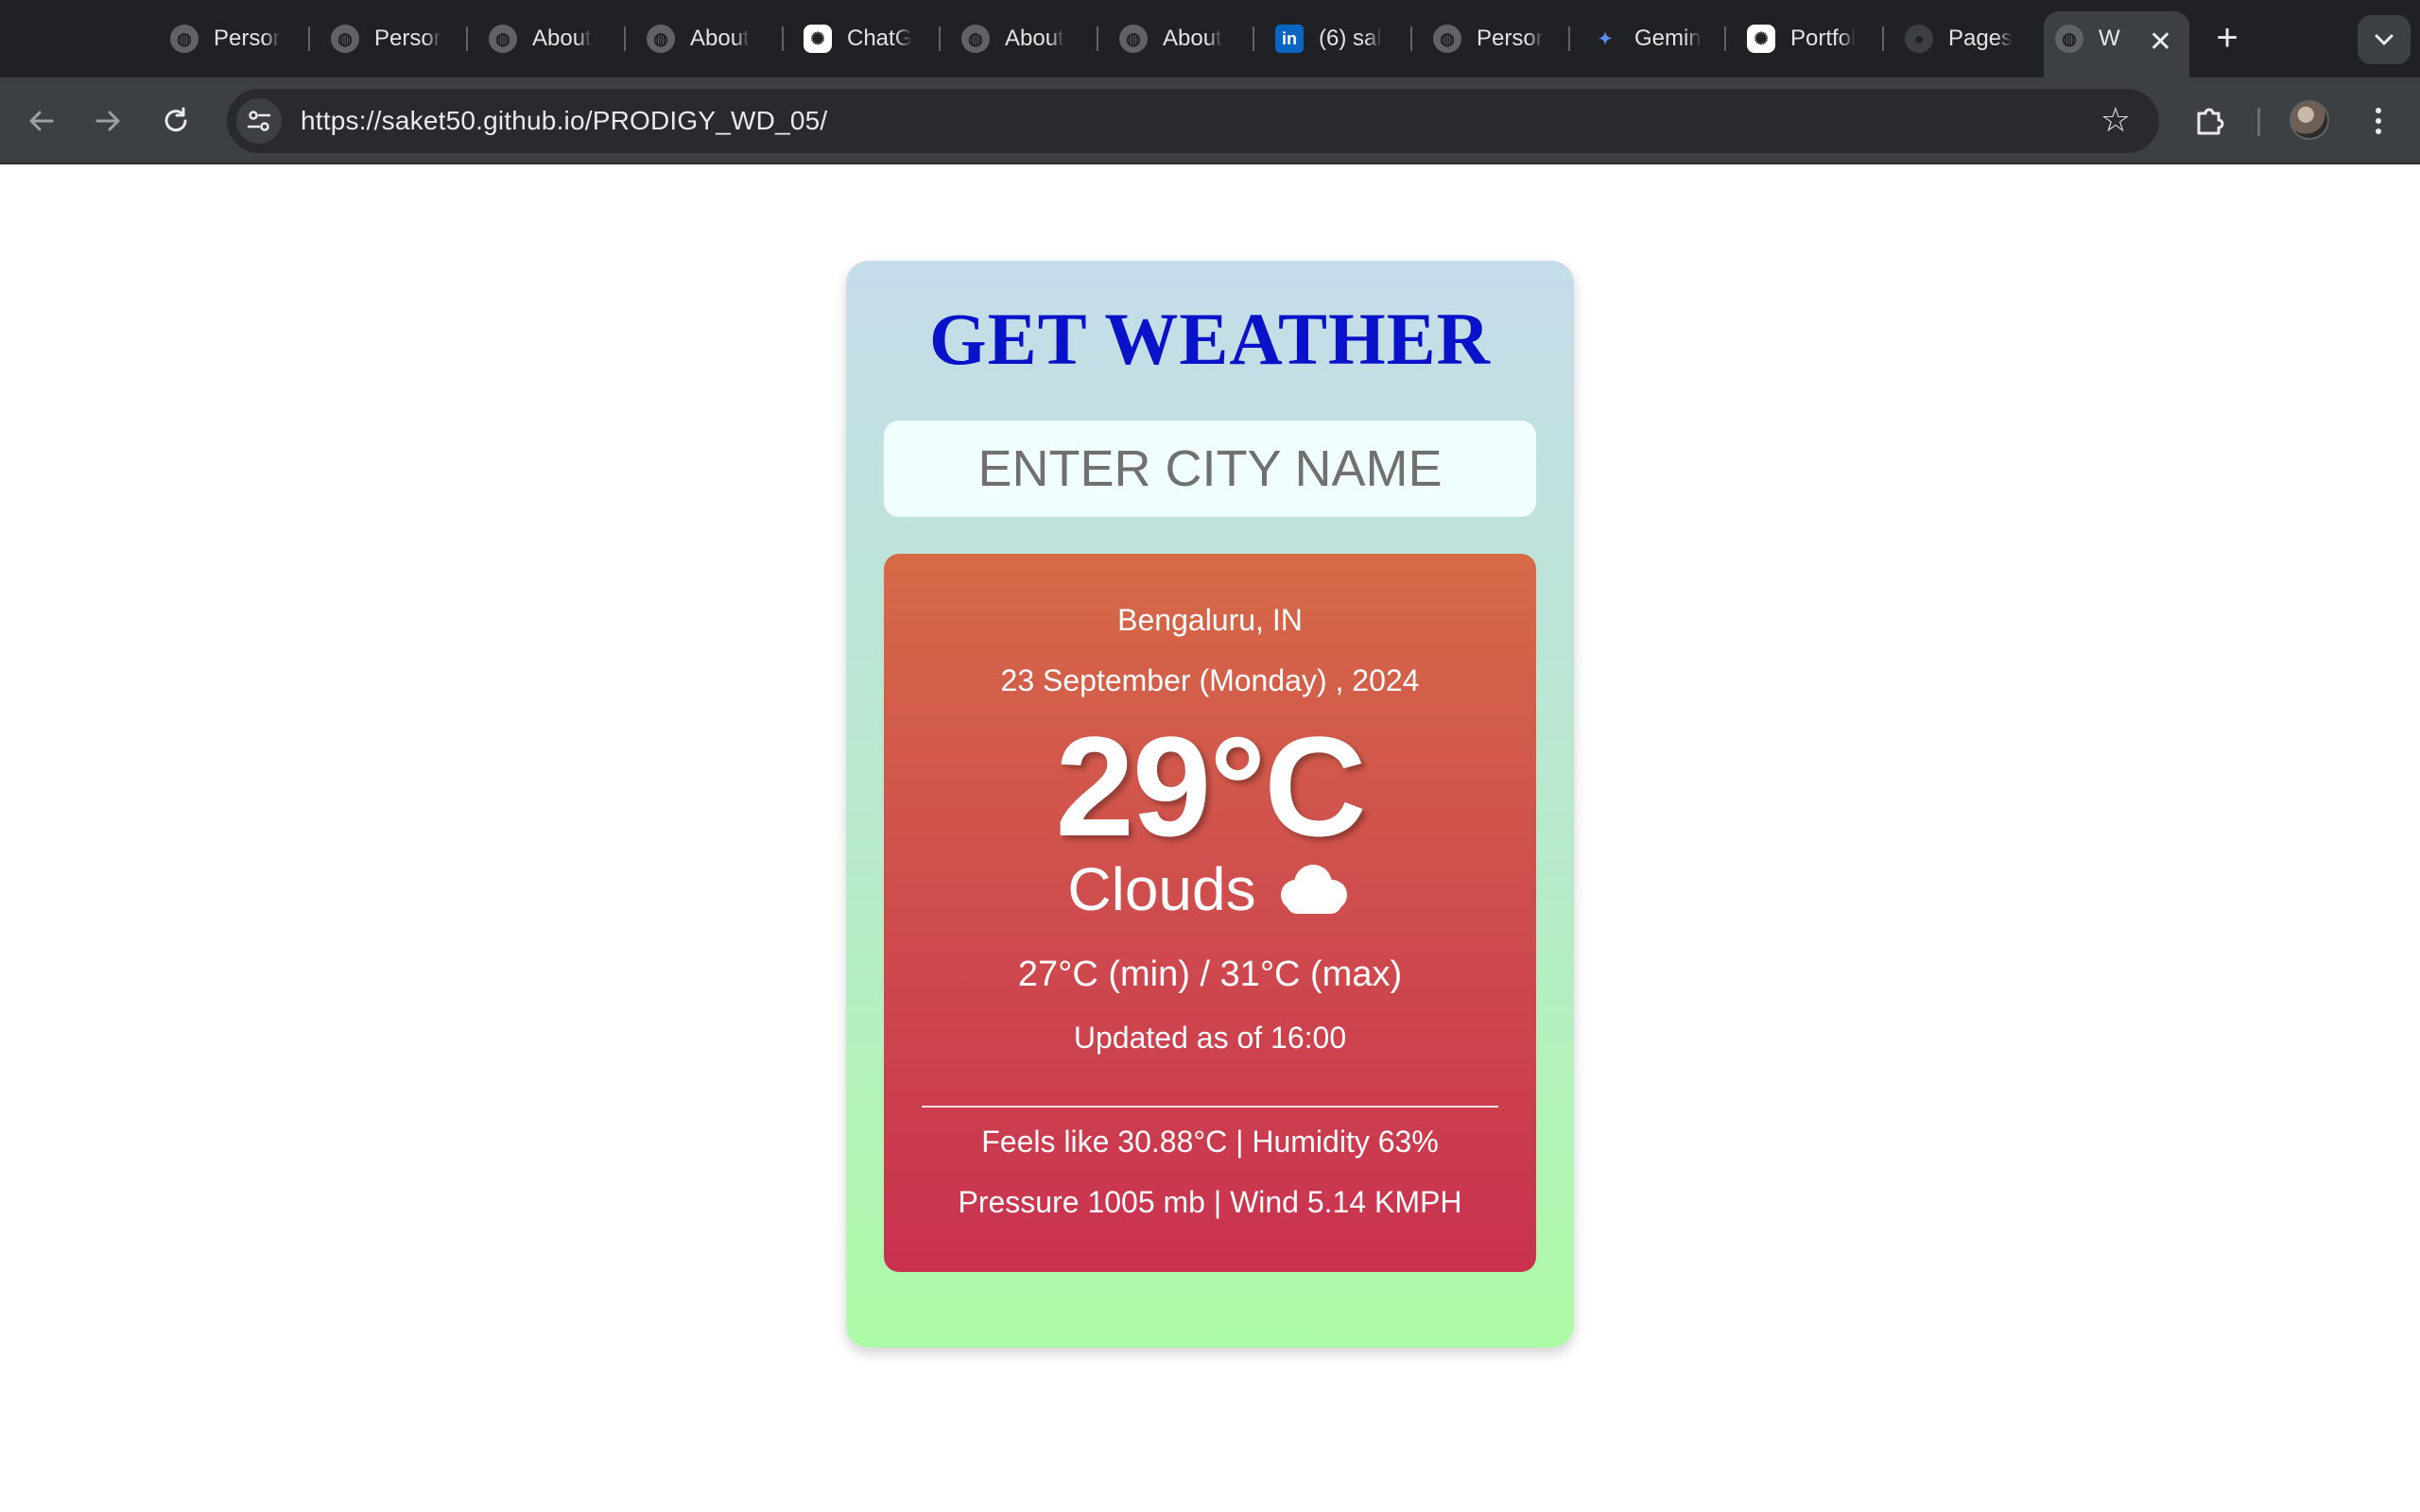  Describe the element at coordinates (1210, 1038) in the screenshot. I see `updated-time: Updated as of 16:00` at that location.